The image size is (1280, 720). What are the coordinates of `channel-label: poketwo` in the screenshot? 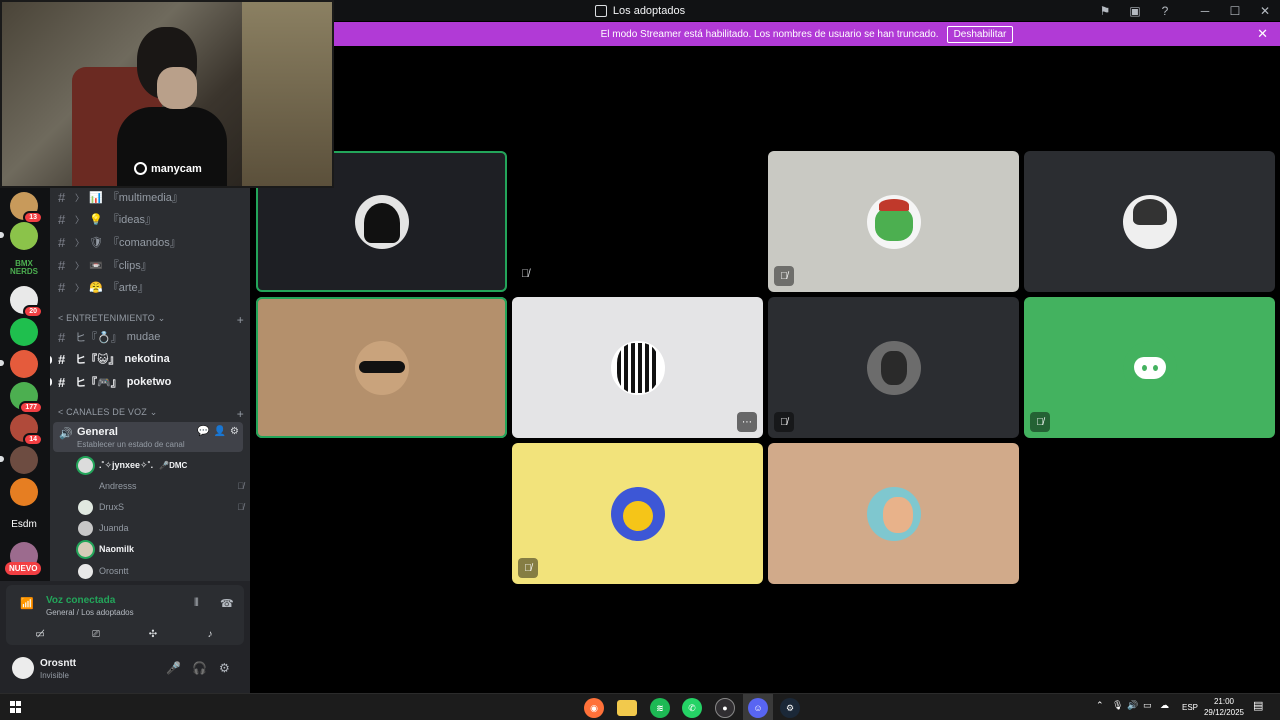 It's located at (149, 382).